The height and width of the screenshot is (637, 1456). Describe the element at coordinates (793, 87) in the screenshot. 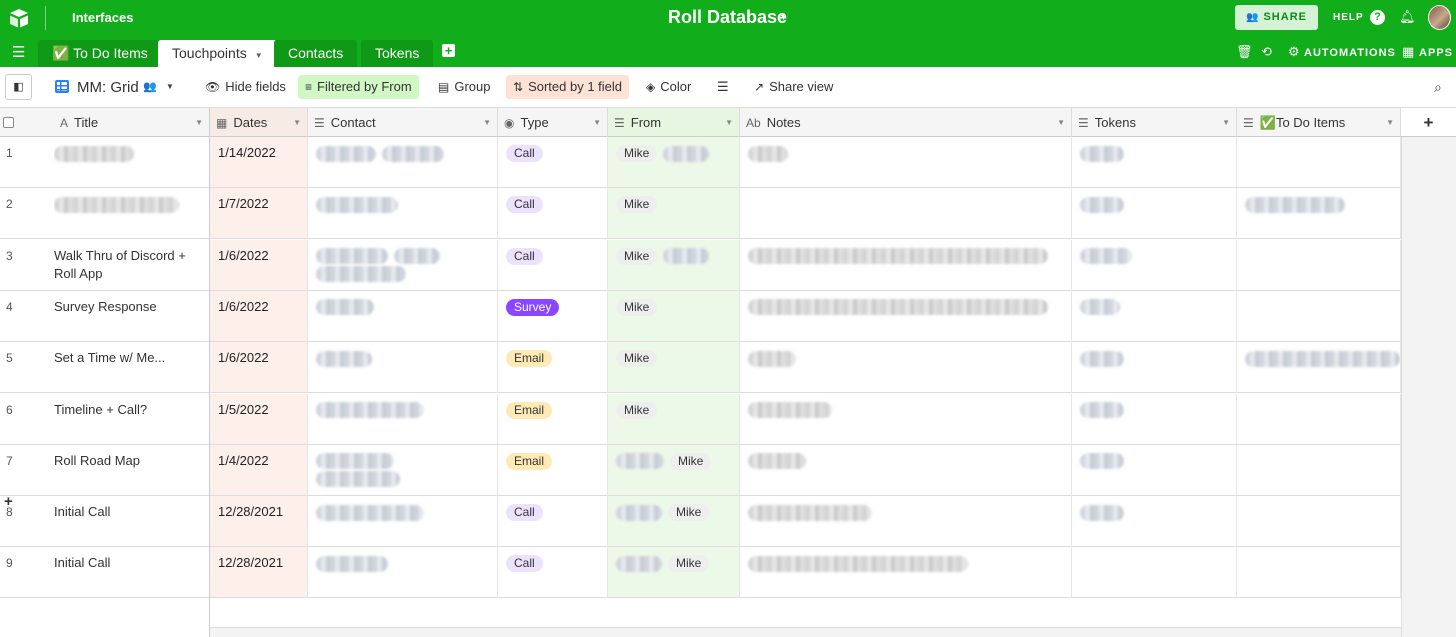

I see `share-view-button: ↗ Share view` at that location.